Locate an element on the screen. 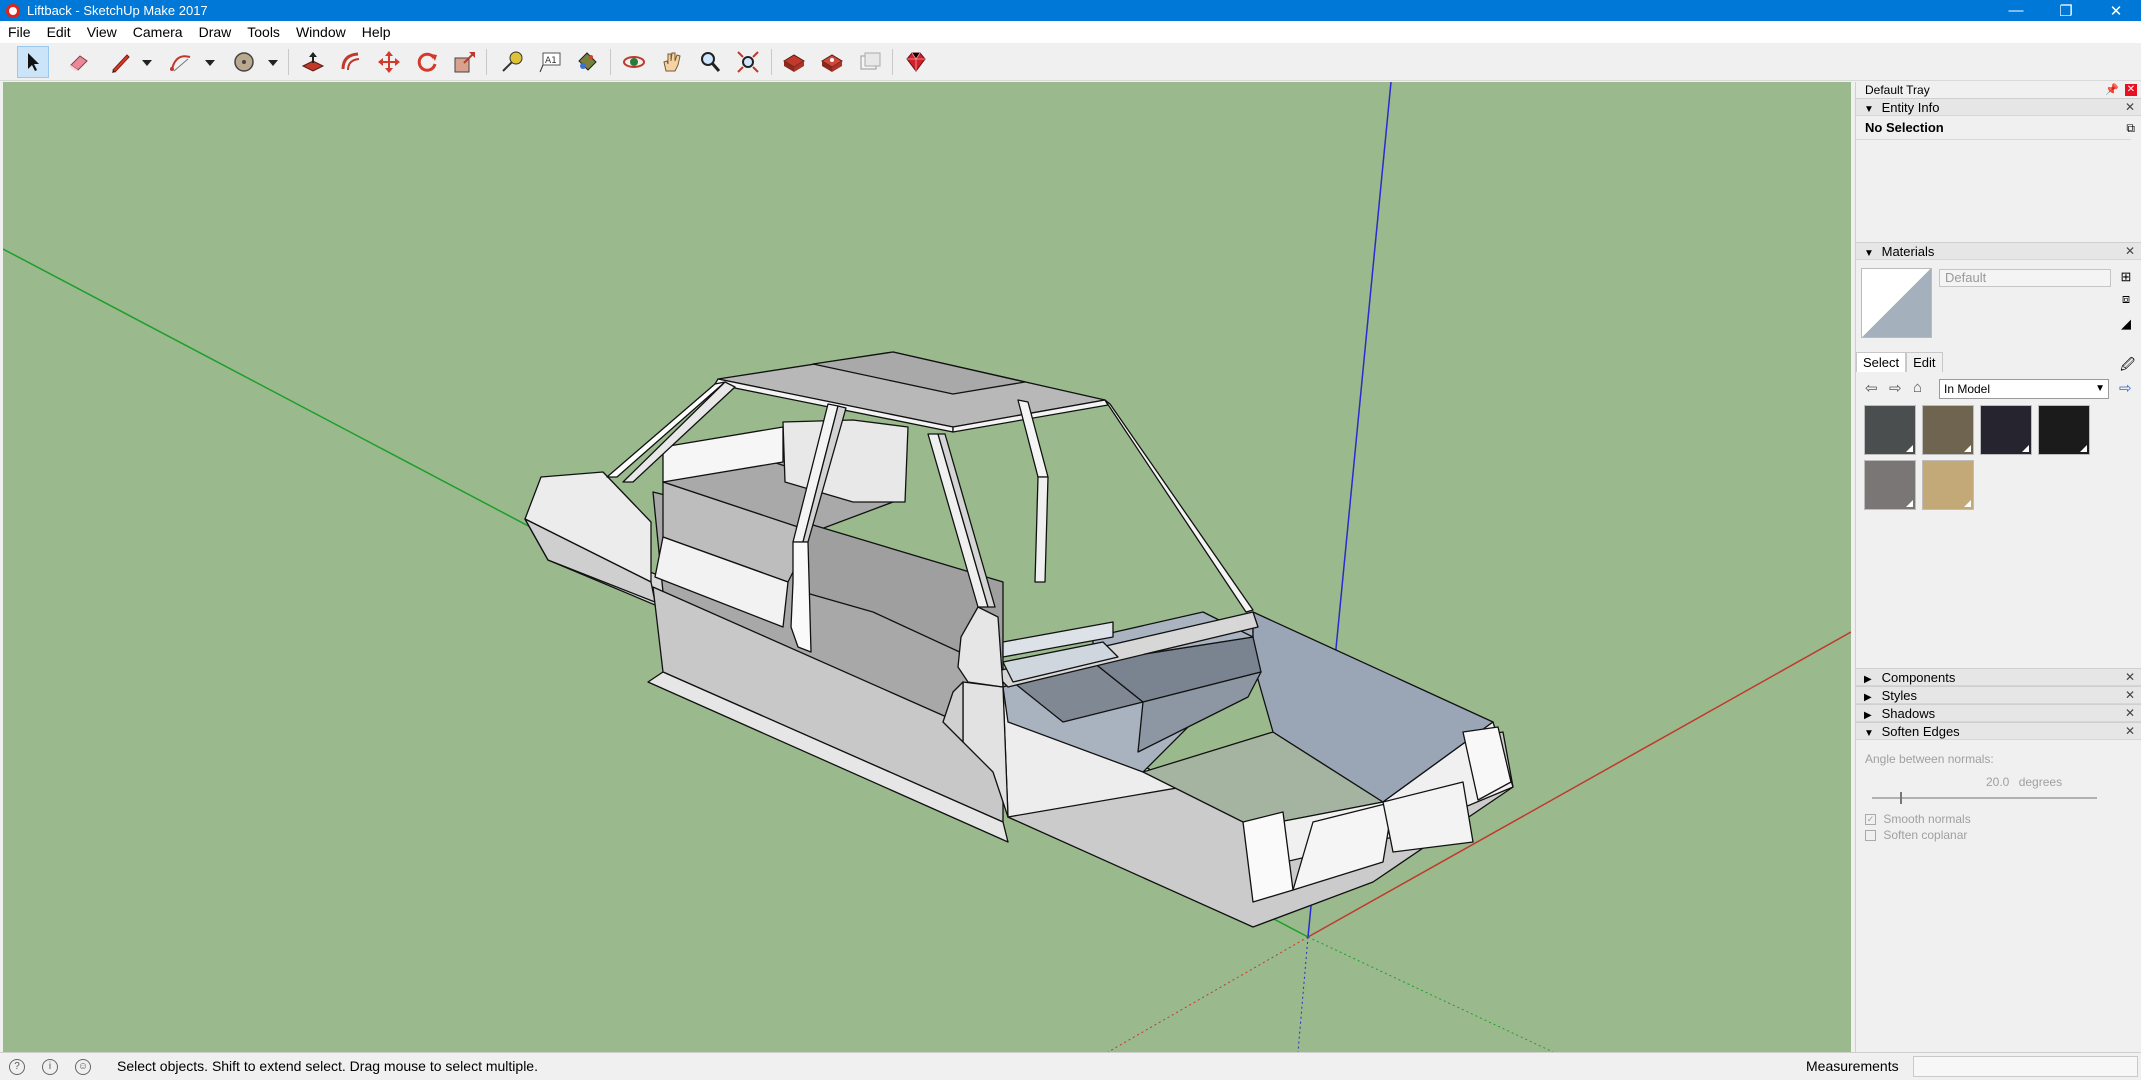  select-tool-button is located at coordinates (33, 62).